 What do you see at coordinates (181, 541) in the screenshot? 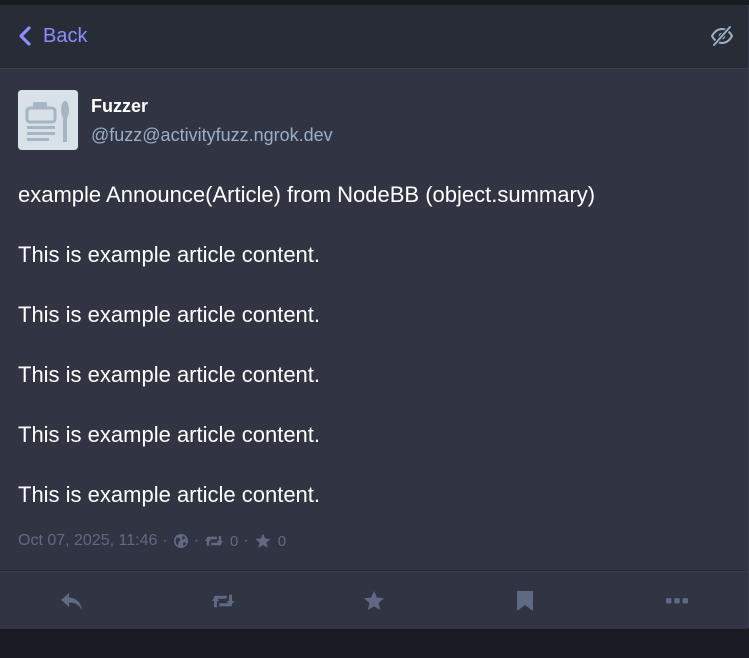
I see `globe-icon` at bounding box center [181, 541].